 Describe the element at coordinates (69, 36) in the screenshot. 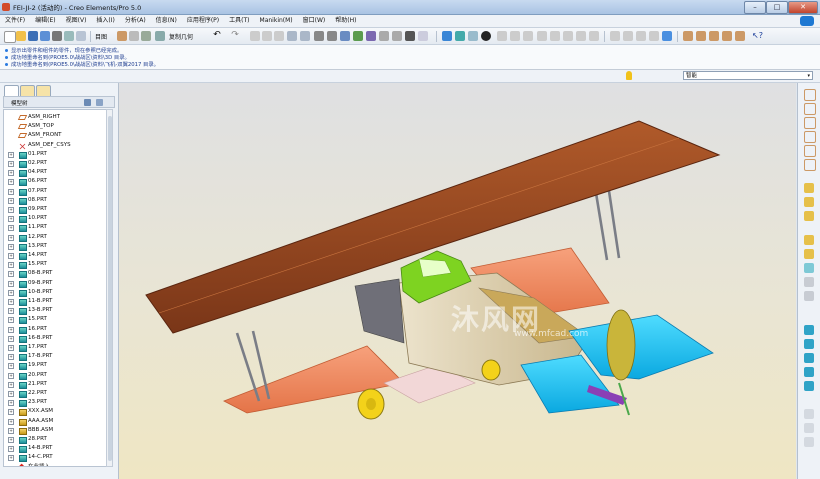

I see `email-icon` at that location.